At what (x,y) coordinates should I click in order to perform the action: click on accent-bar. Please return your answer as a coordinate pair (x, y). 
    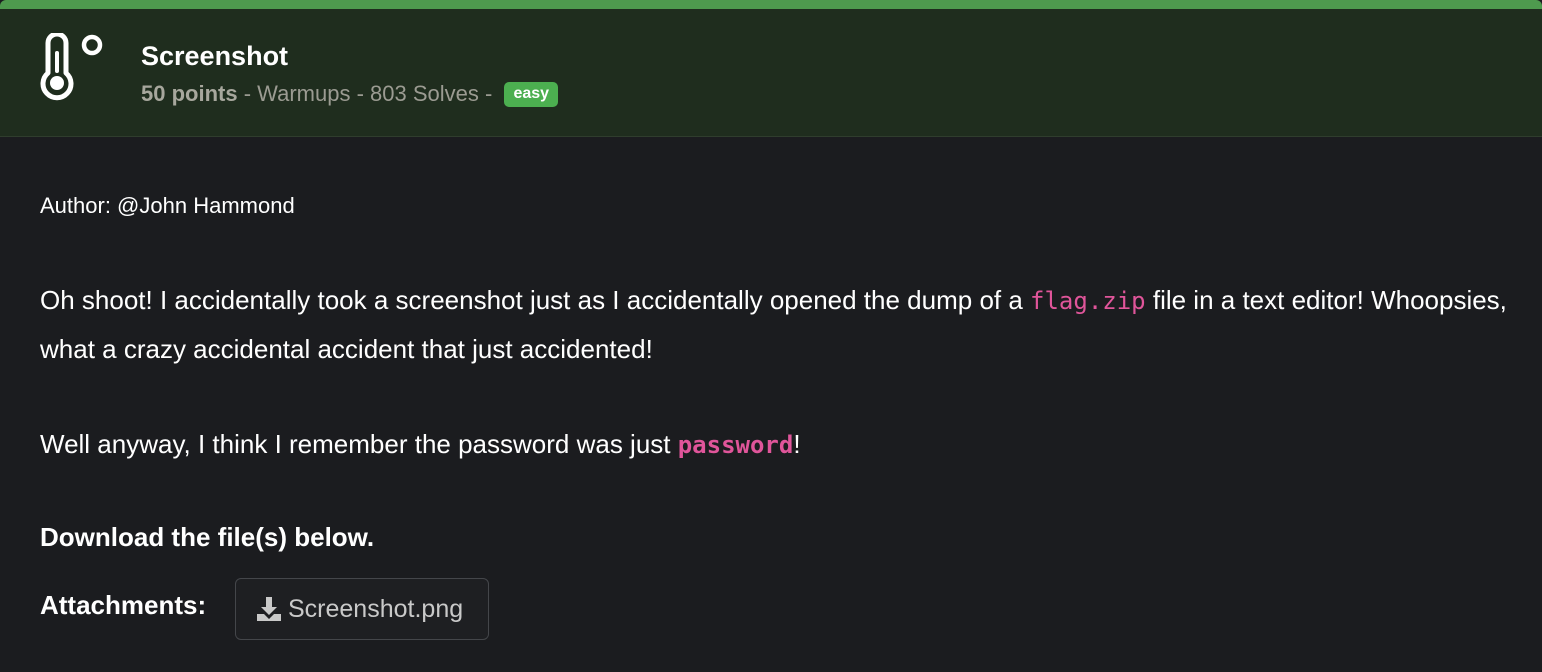
    Looking at the image, I should click on (771, 4).